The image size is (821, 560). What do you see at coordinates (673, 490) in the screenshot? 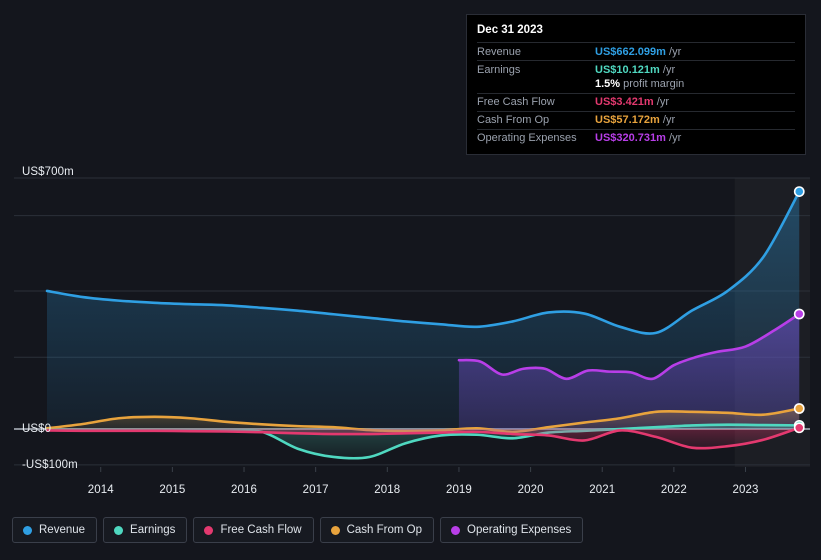
I see `x-axis-label: 2022` at bounding box center [673, 490].